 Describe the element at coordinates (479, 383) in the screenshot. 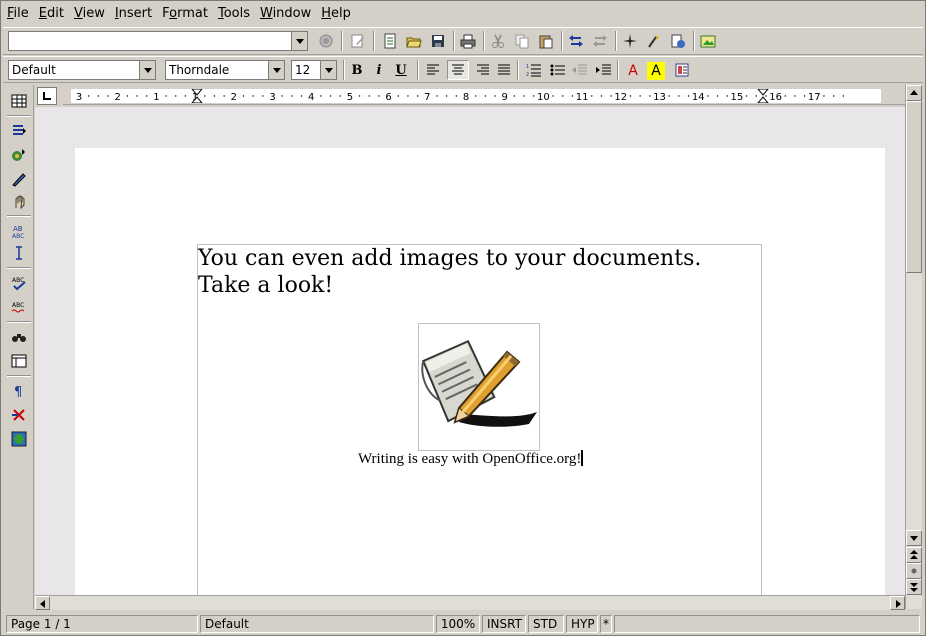

I see `writer-pencil-icon` at that location.